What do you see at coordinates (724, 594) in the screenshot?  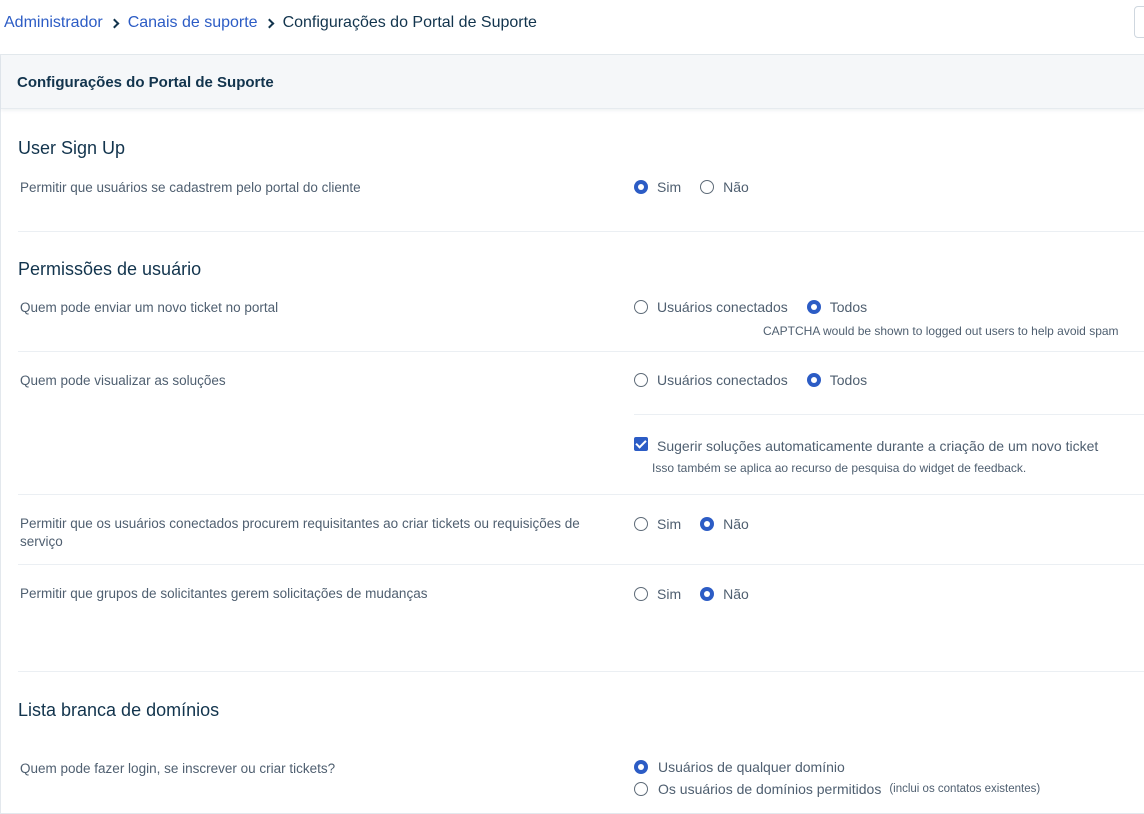 I see `requester-groups-option-nao: Não` at bounding box center [724, 594].